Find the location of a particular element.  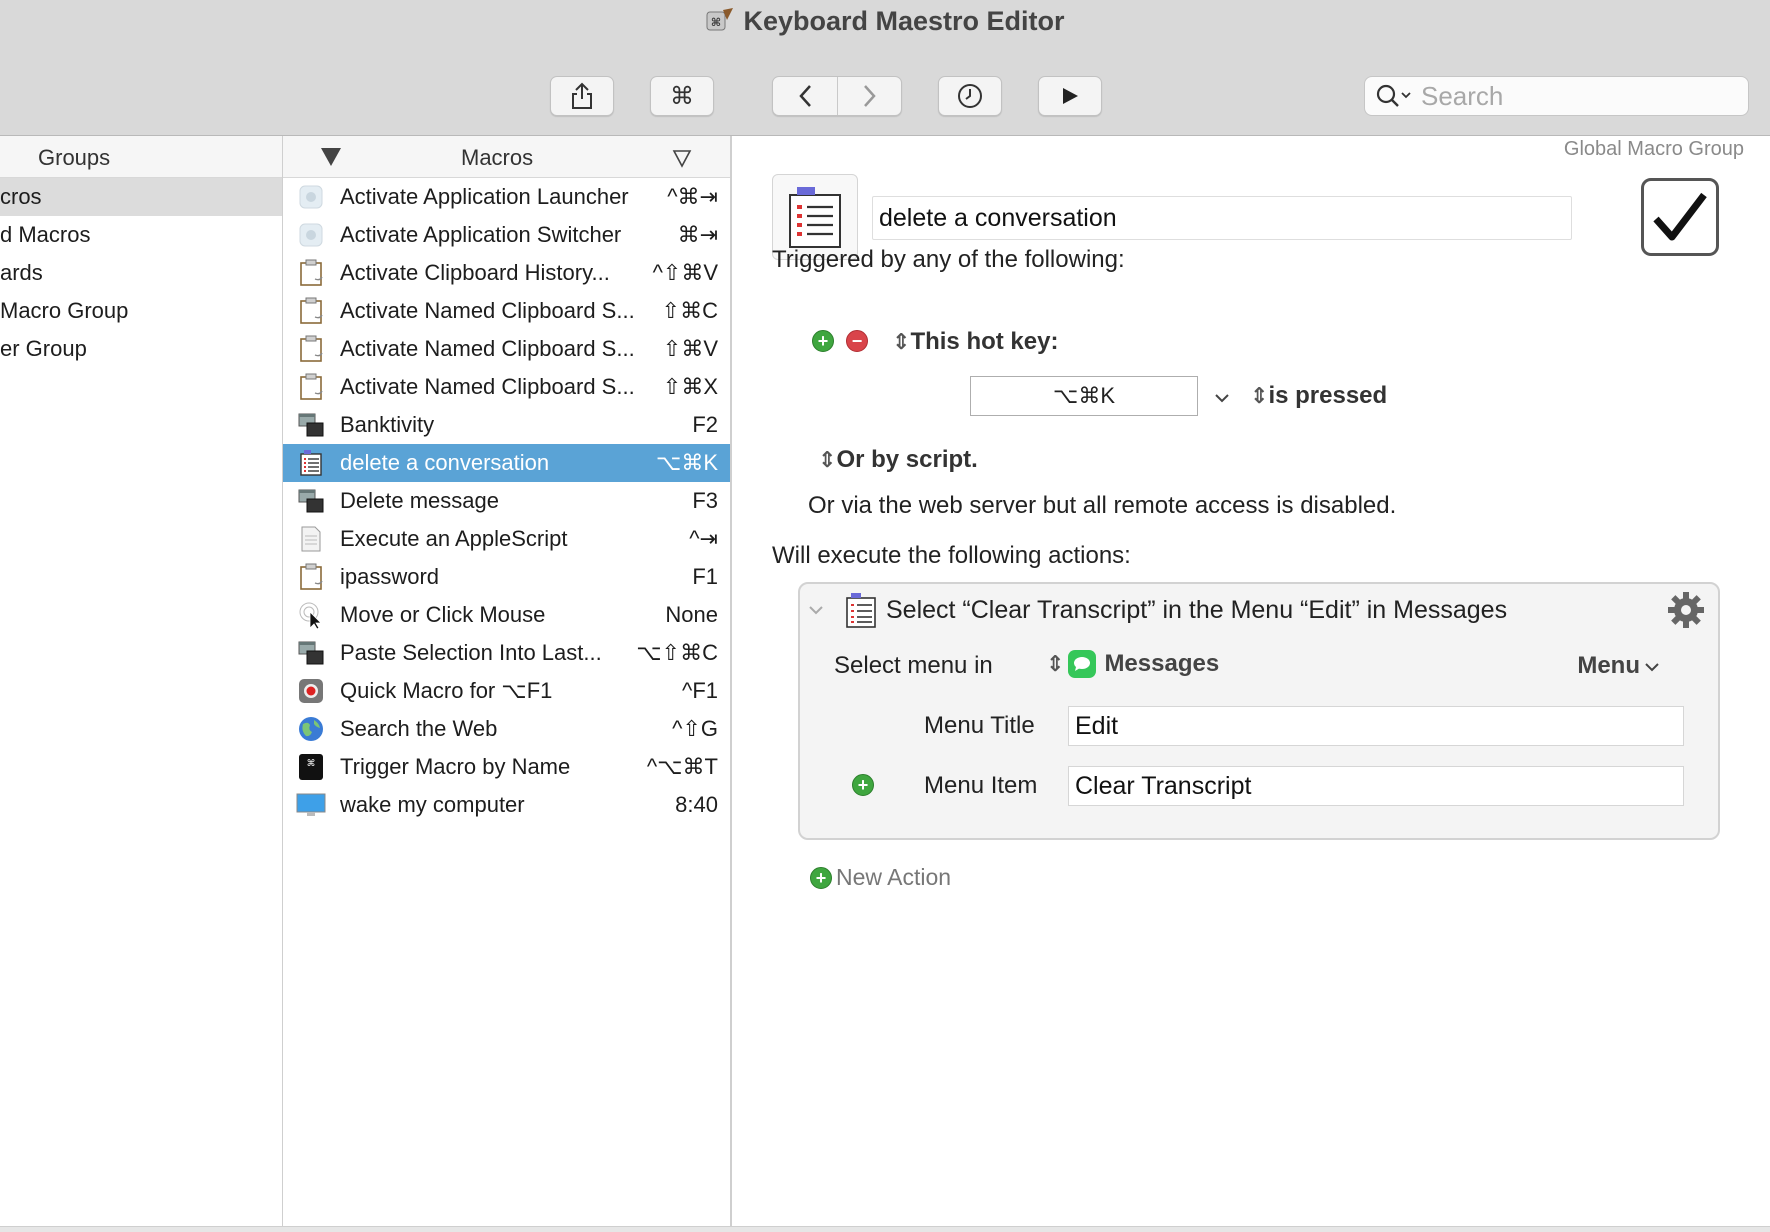

macro-row: ⌘ Trigger Macro by Name ^⌥⌘T is located at coordinates (506, 767).